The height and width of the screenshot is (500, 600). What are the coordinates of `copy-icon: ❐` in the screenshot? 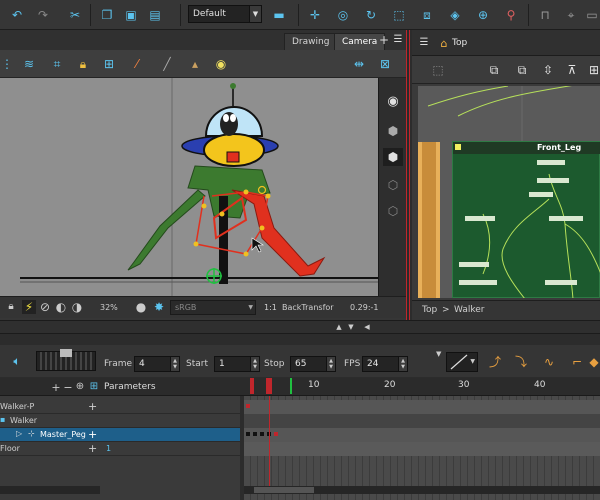 It's located at (107, 15).